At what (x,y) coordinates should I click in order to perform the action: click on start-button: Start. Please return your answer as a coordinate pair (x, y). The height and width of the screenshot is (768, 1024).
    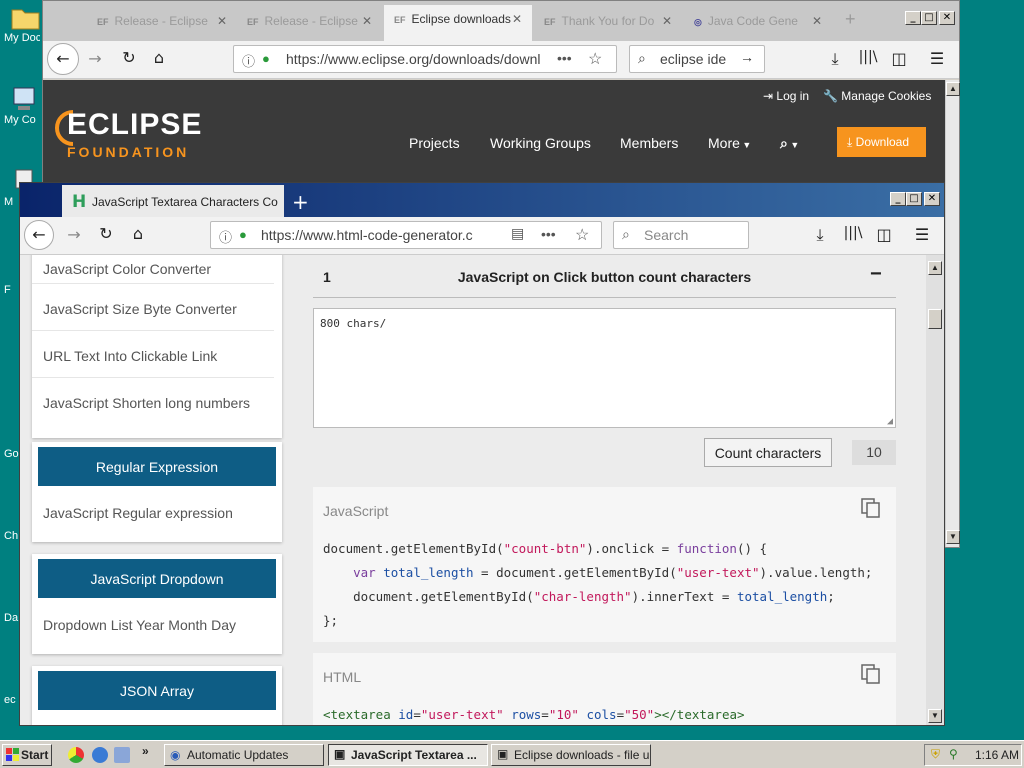
    Looking at the image, I should click on (27, 755).